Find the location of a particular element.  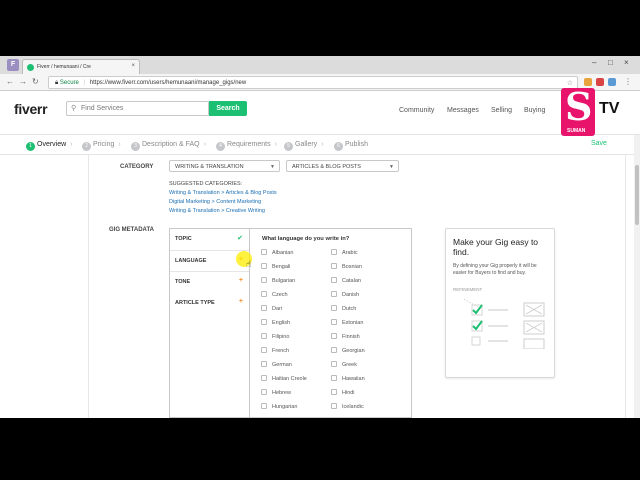

language-option: Danish is located at coordinates (345, 294).